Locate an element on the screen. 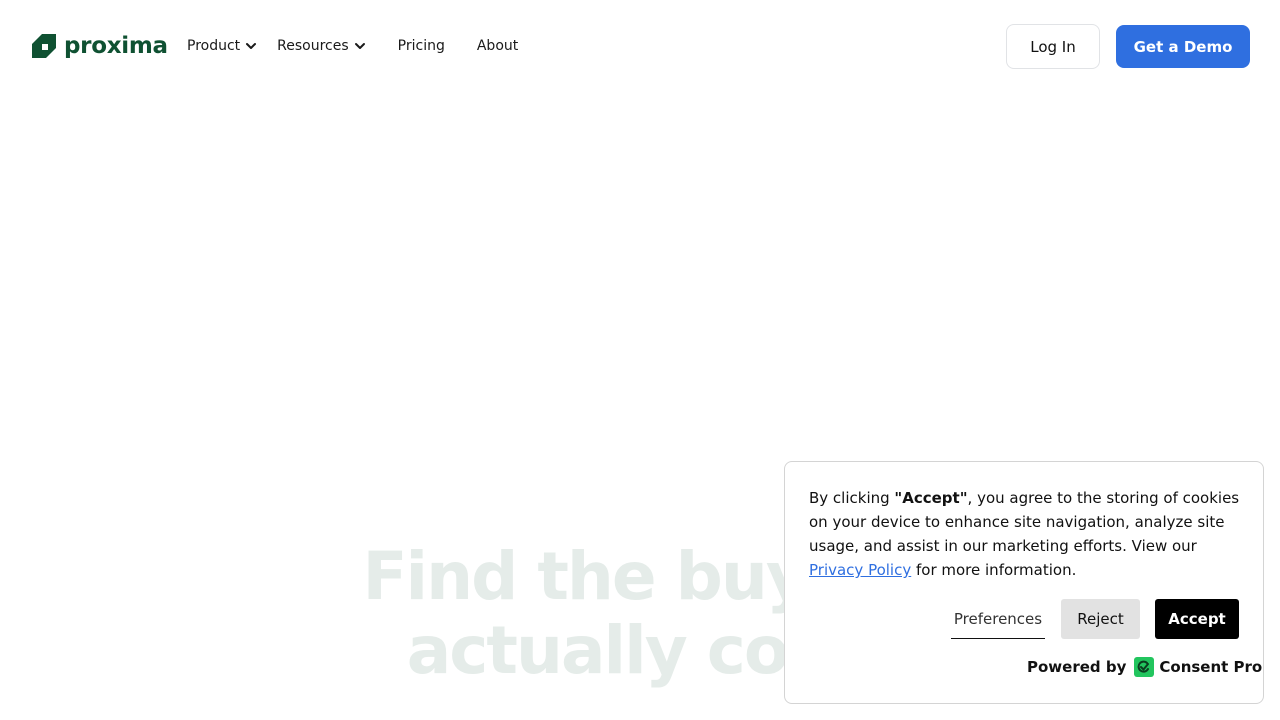 This screenshot has width=1280, height=720. brand-logo: proxima is located at coordinates (99, 46).